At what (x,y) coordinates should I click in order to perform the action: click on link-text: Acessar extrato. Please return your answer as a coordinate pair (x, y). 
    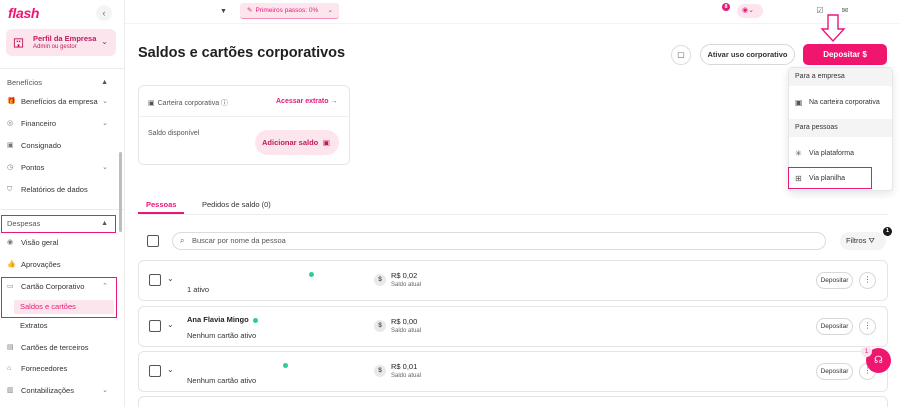
    Looking at the image, I should click on (302, 101).